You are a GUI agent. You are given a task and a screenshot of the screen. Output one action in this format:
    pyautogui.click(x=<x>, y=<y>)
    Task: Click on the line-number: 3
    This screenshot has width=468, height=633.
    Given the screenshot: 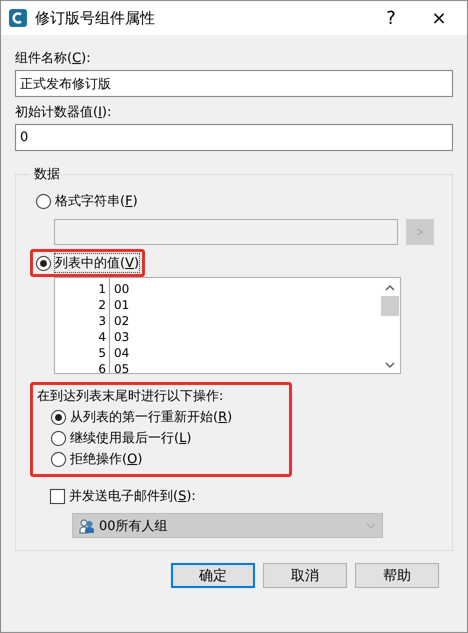 What is the action you would take?
    pyautogui.click(x=102, y=321)
    